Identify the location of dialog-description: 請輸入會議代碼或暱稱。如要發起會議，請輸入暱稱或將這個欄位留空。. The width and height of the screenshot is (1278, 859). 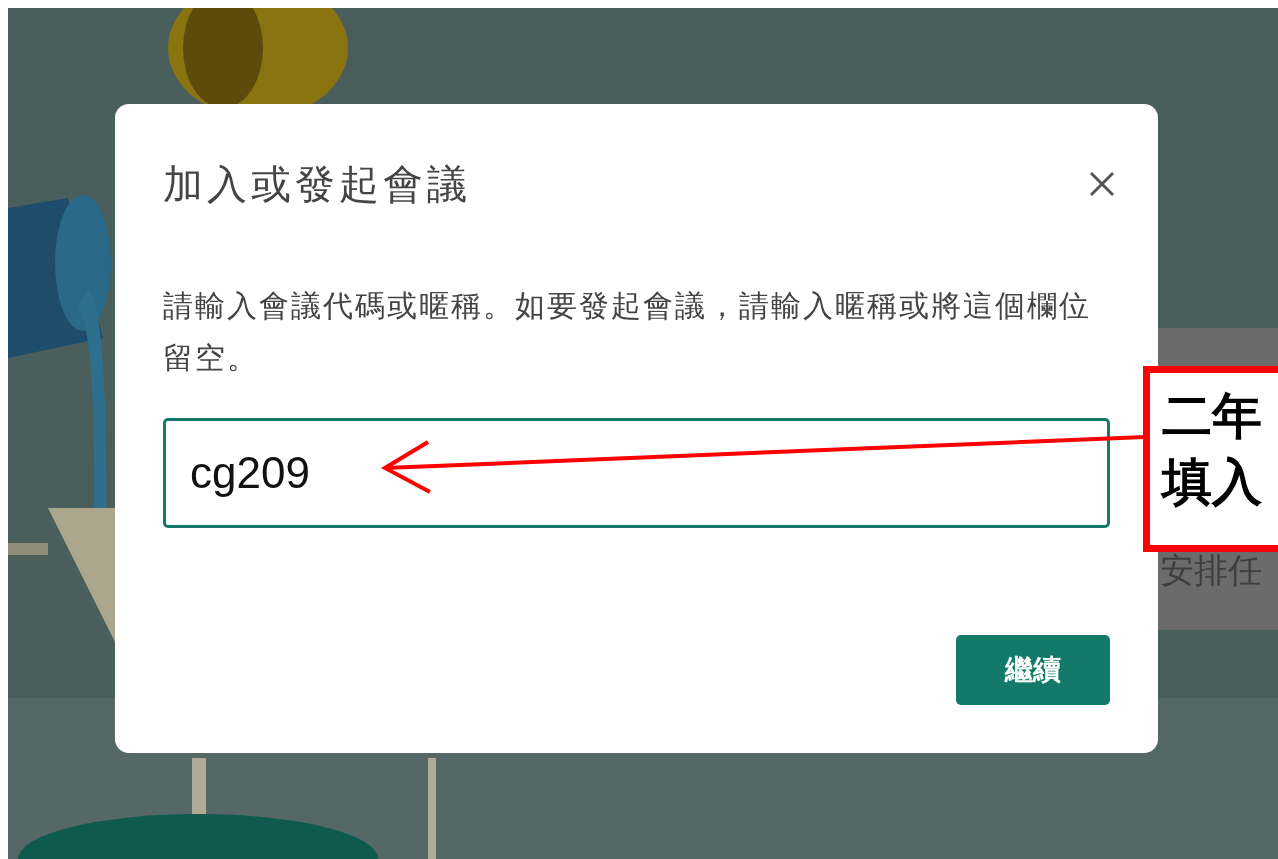
(627, 332).